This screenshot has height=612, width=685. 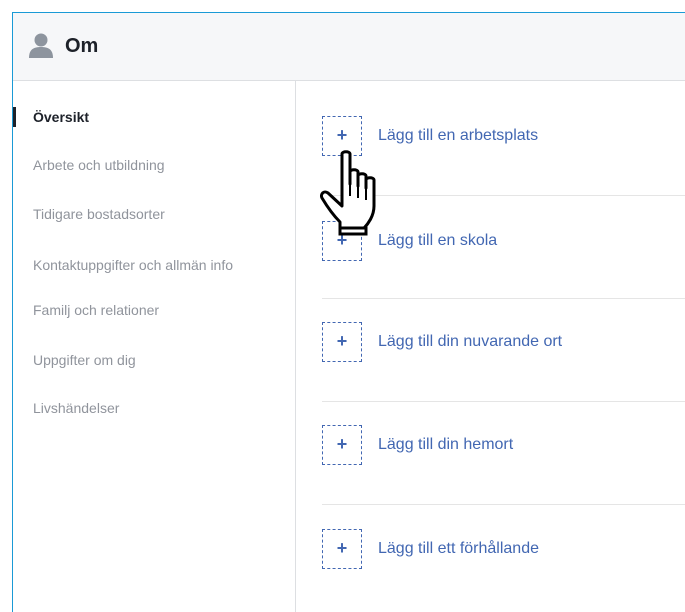 I want to click on sidebar-item-familj-och-relationer: Familj och relationer, so click(x=96, y=310).